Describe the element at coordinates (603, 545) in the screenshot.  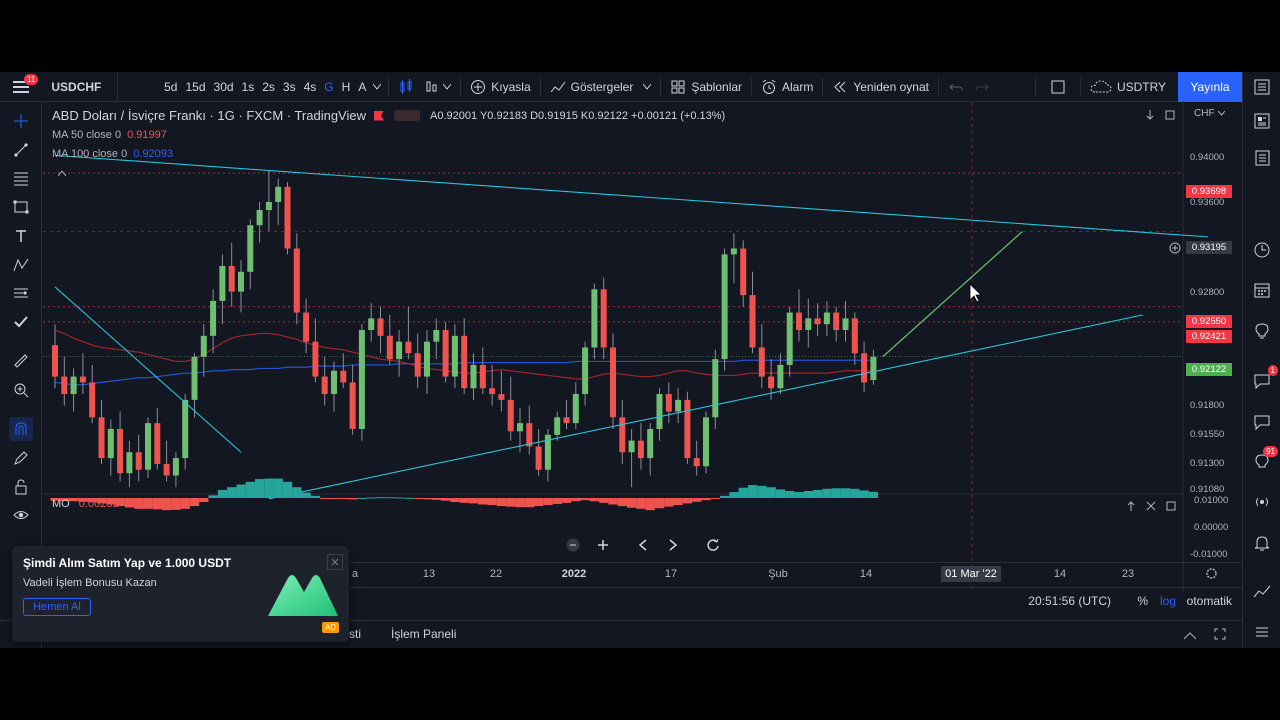
I see `zoom-in-button` at that location.